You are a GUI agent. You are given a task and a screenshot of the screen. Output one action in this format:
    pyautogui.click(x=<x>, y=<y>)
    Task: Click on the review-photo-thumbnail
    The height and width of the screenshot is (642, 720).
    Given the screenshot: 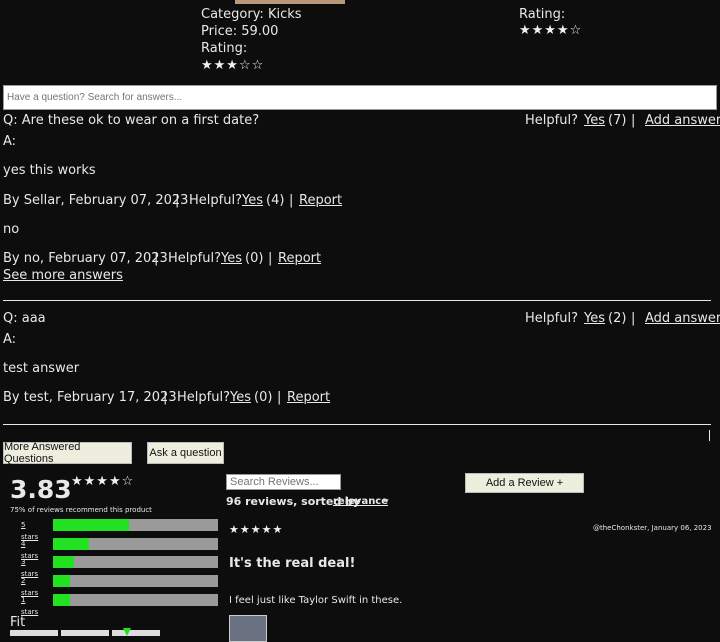 What is the action you would take?
    pyautogui.click(x=248, y=628)
    